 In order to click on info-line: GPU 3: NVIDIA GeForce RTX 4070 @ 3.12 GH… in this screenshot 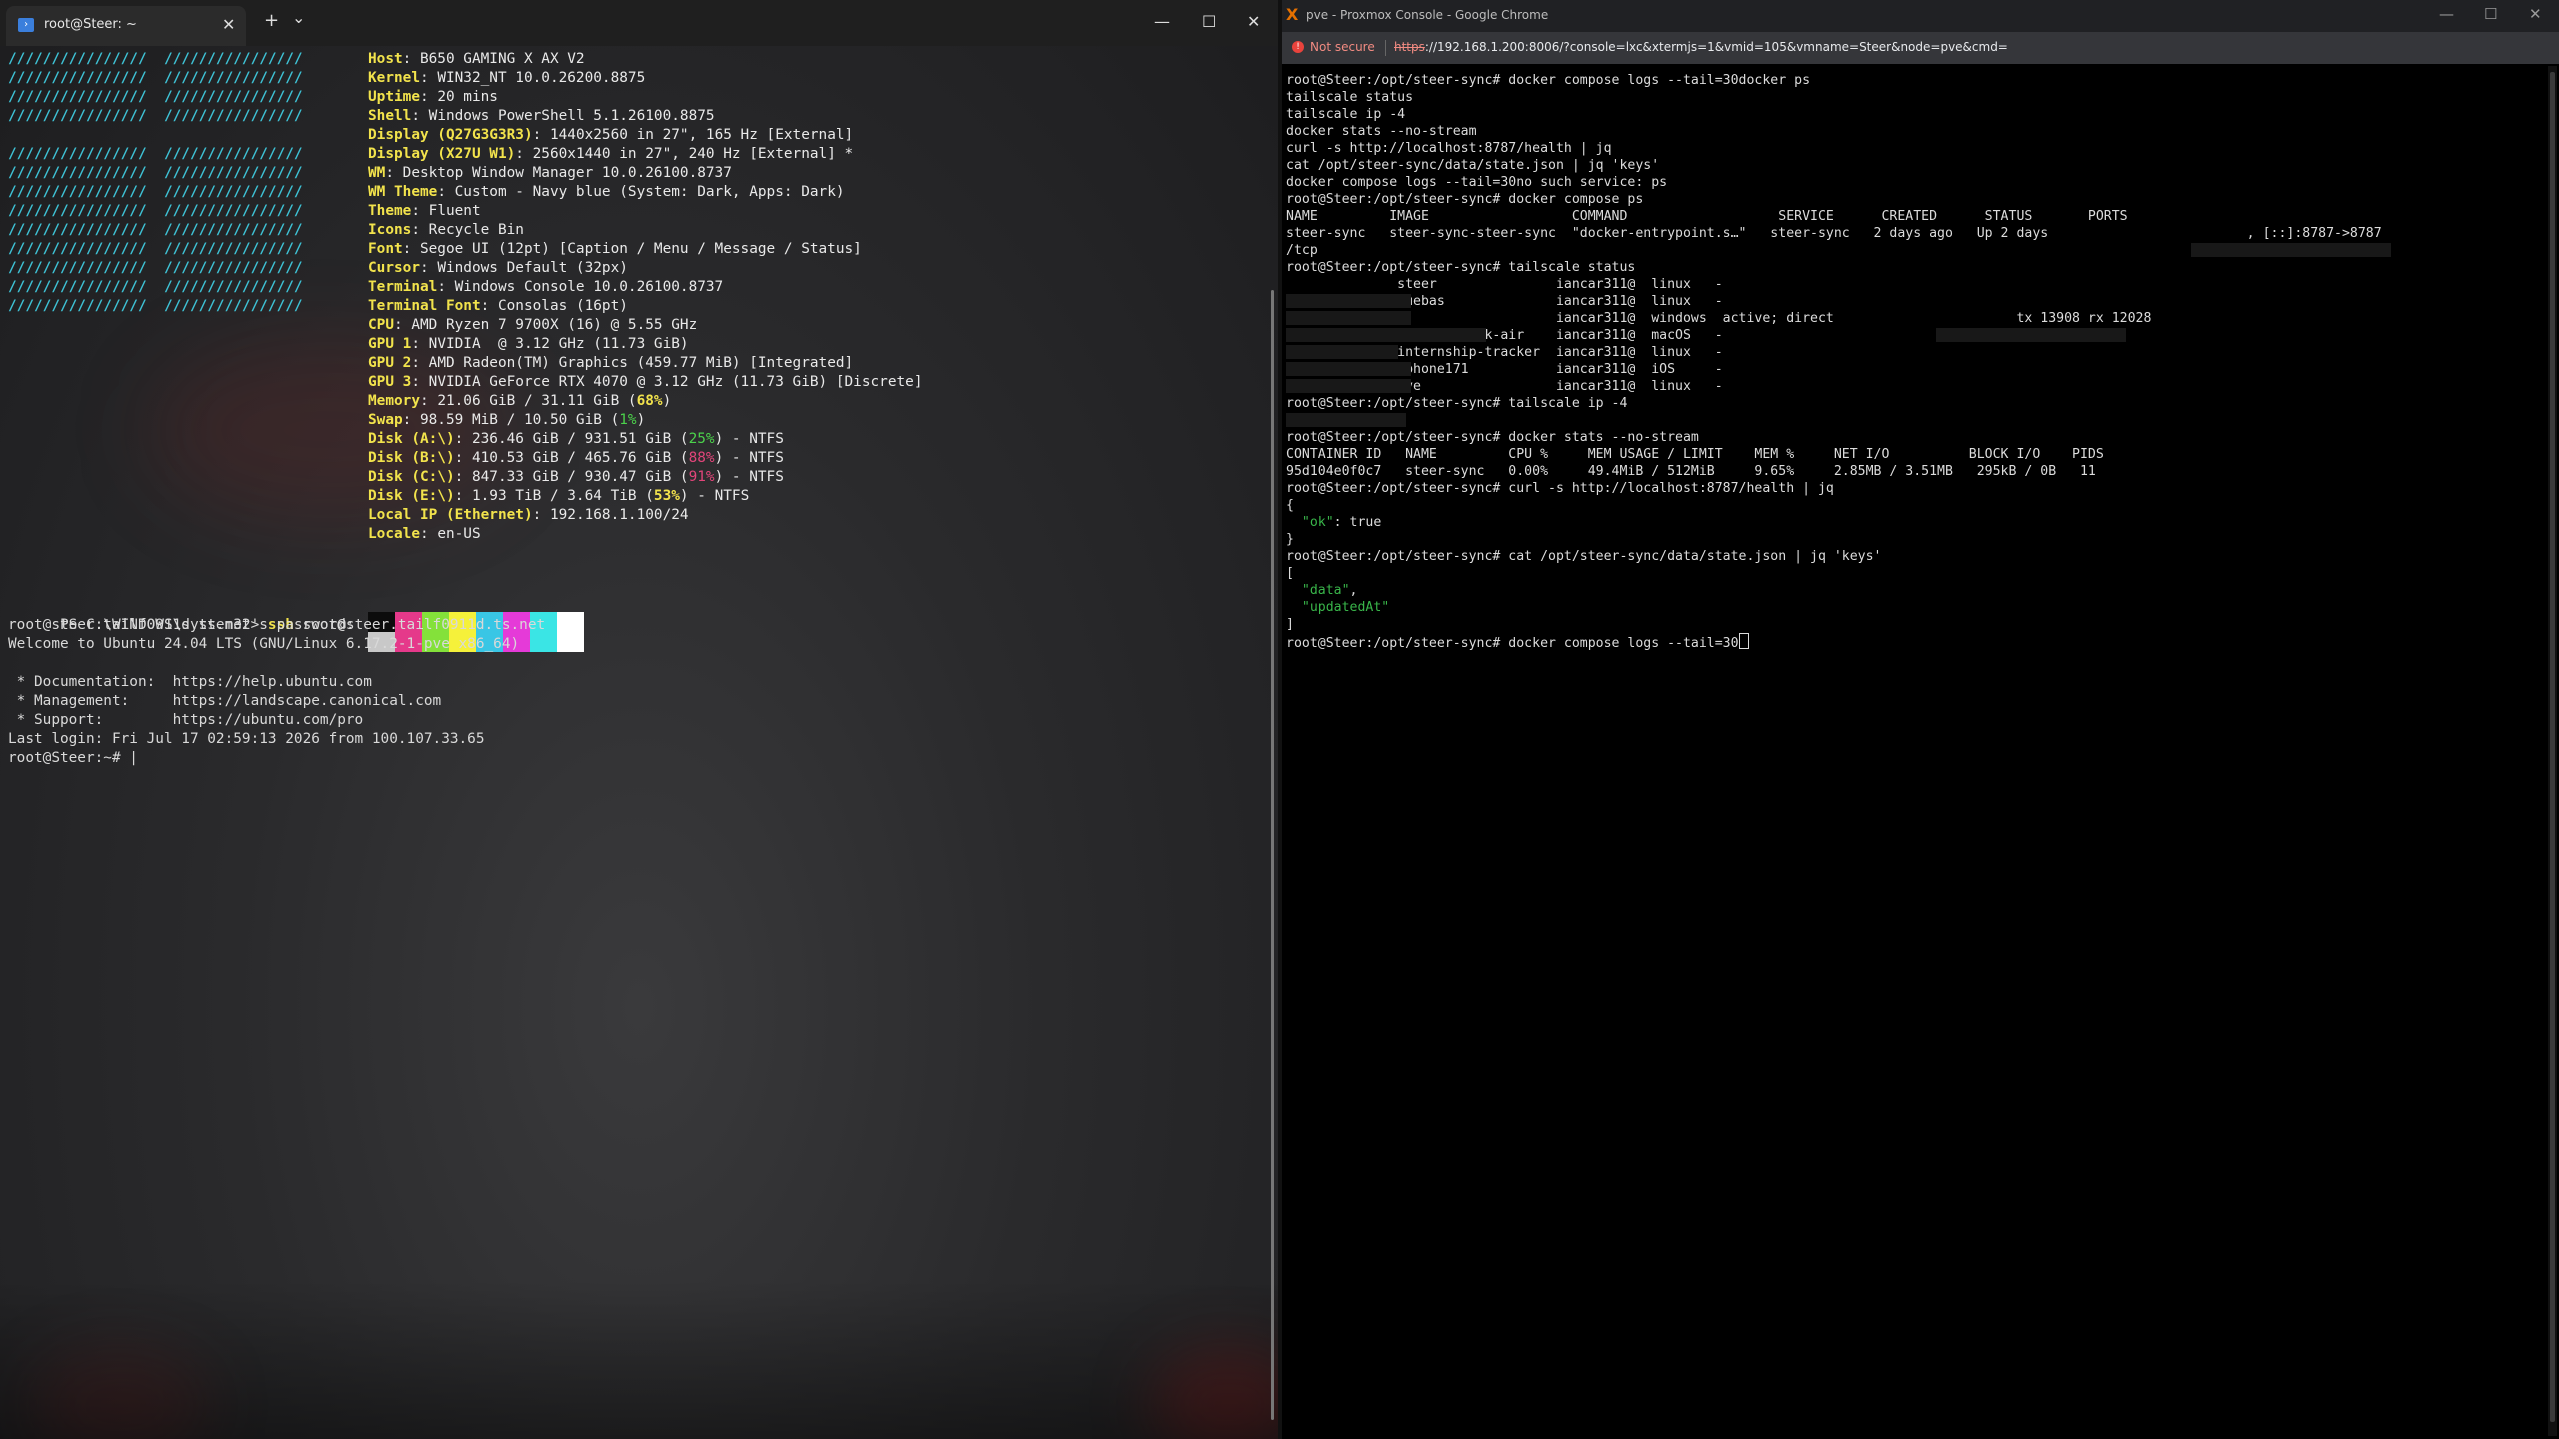, I will do `click(645, 382)`.